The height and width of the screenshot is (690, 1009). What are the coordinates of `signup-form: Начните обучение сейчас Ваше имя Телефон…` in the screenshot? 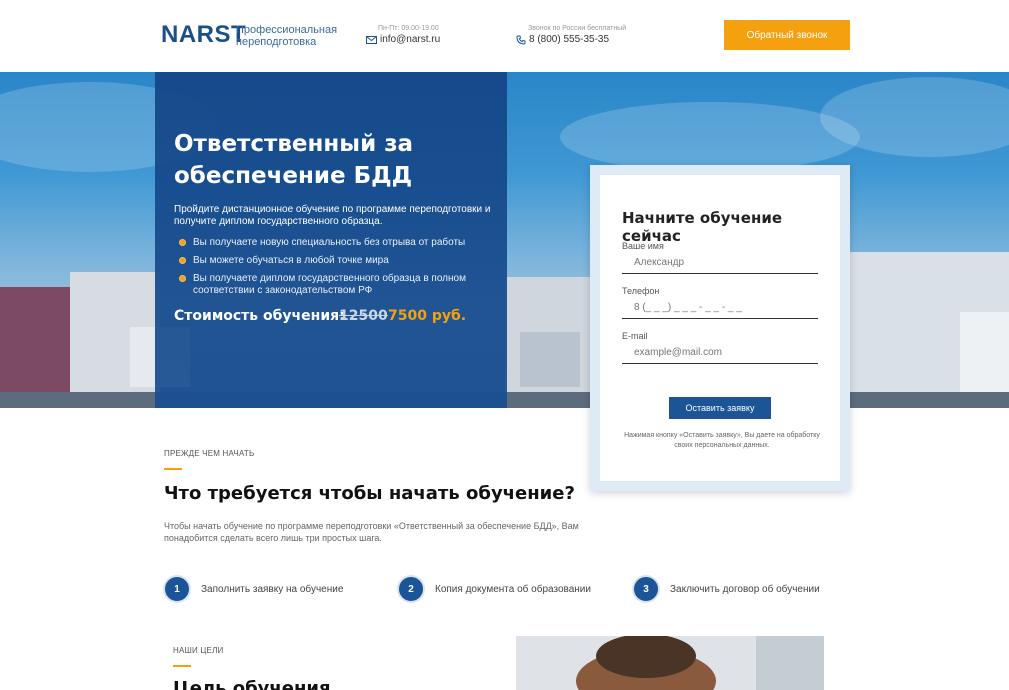 It's located at (720, 328).